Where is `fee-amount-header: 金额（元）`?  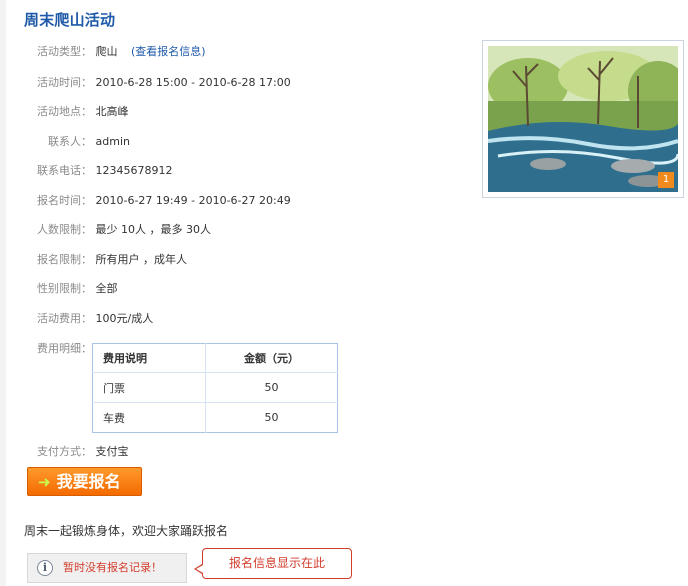 fee-amount-header: 金额（元） is located at coordinates (271, 358).